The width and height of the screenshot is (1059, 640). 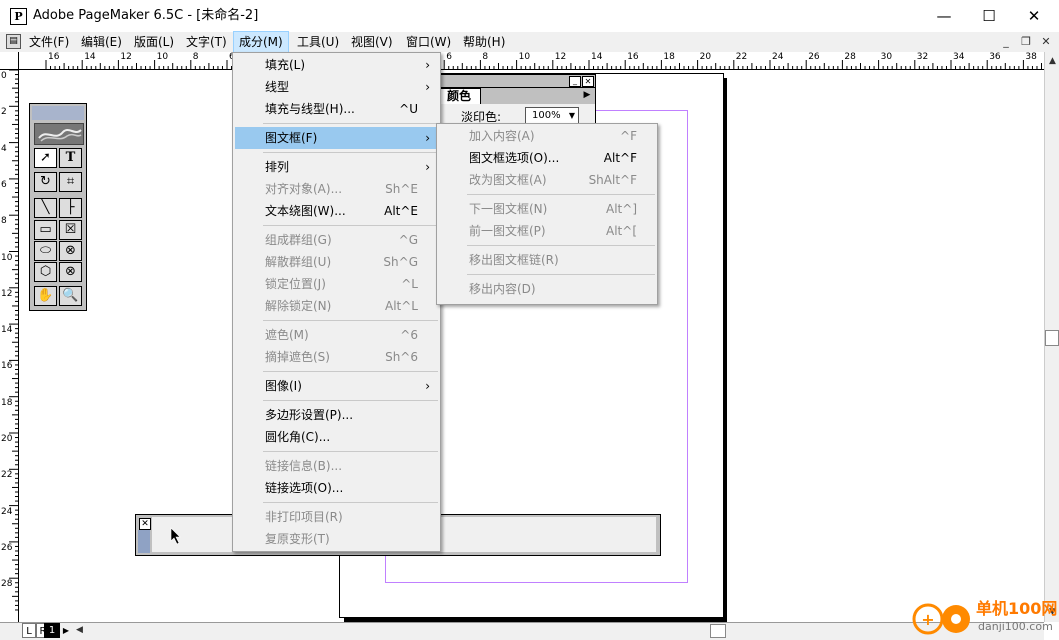 I want to click on chevron-down-icon: ▼, so click(x=571, y=115).